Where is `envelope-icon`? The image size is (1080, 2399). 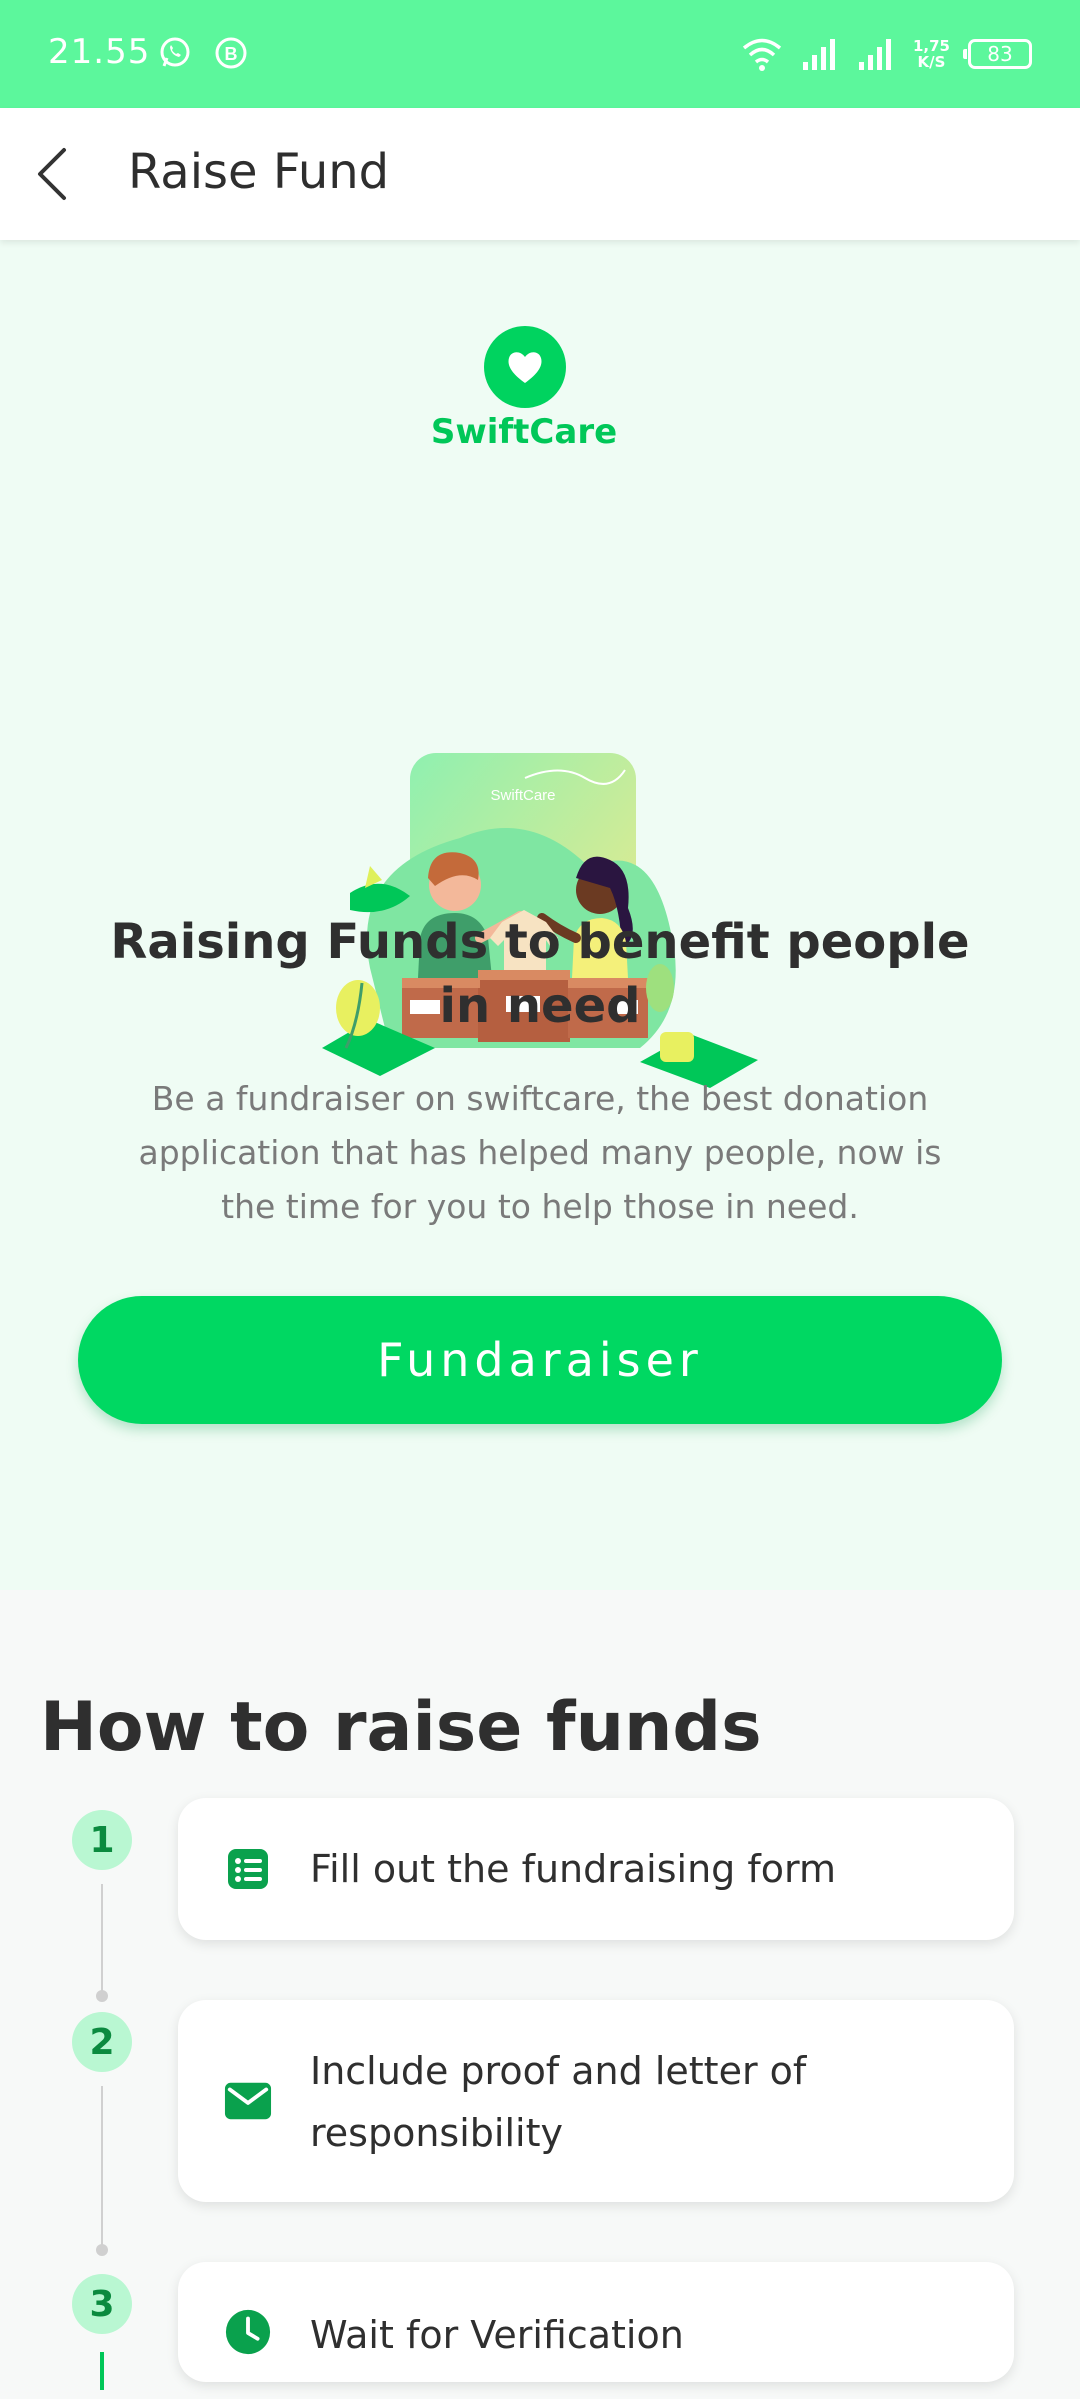 envelope-icon is located at coordinates (248, 2101).